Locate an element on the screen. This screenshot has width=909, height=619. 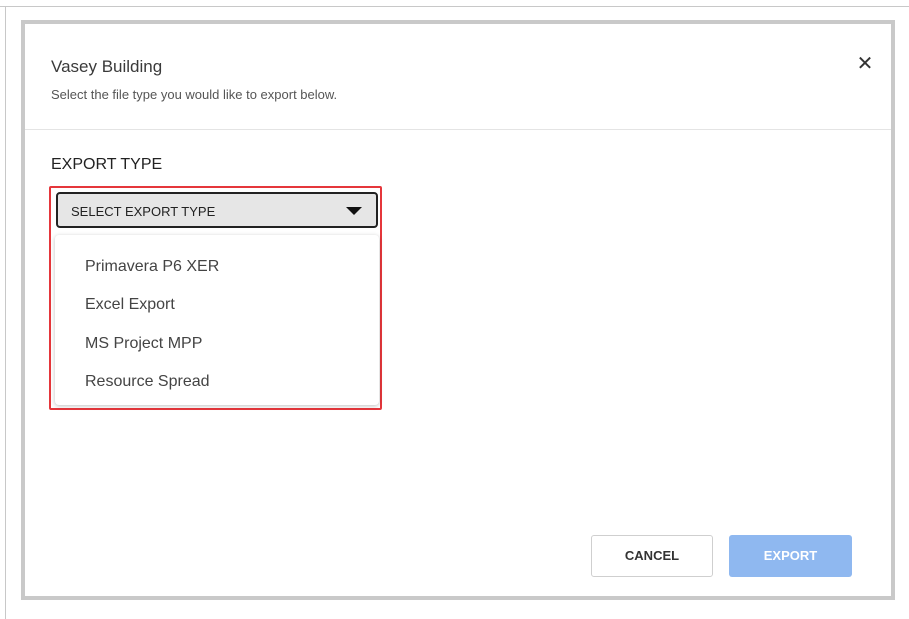
option-excel-export: Excel Export is located at coordinates (217, 305).